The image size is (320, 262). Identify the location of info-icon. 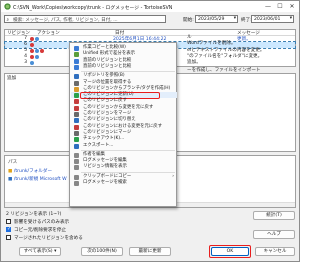
(76, 168).